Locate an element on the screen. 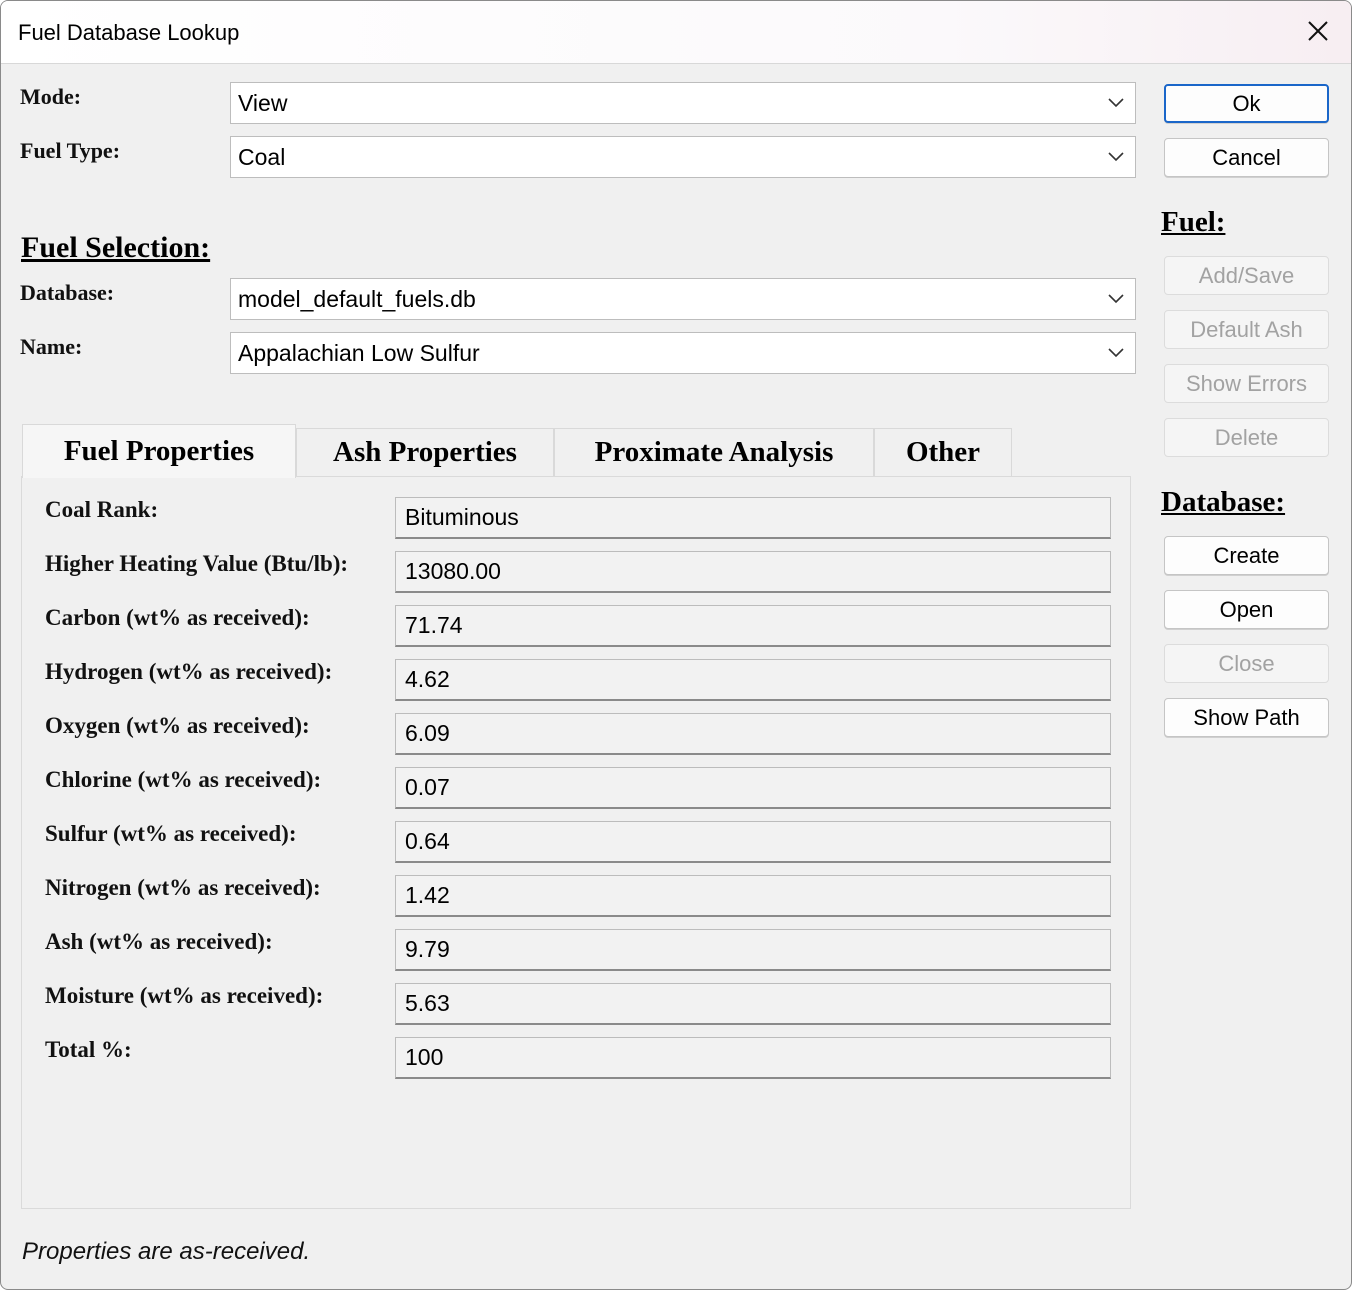 This screenshot has height=1290, width=1352. close-x-glyph is located at coordinates (1318, 31).